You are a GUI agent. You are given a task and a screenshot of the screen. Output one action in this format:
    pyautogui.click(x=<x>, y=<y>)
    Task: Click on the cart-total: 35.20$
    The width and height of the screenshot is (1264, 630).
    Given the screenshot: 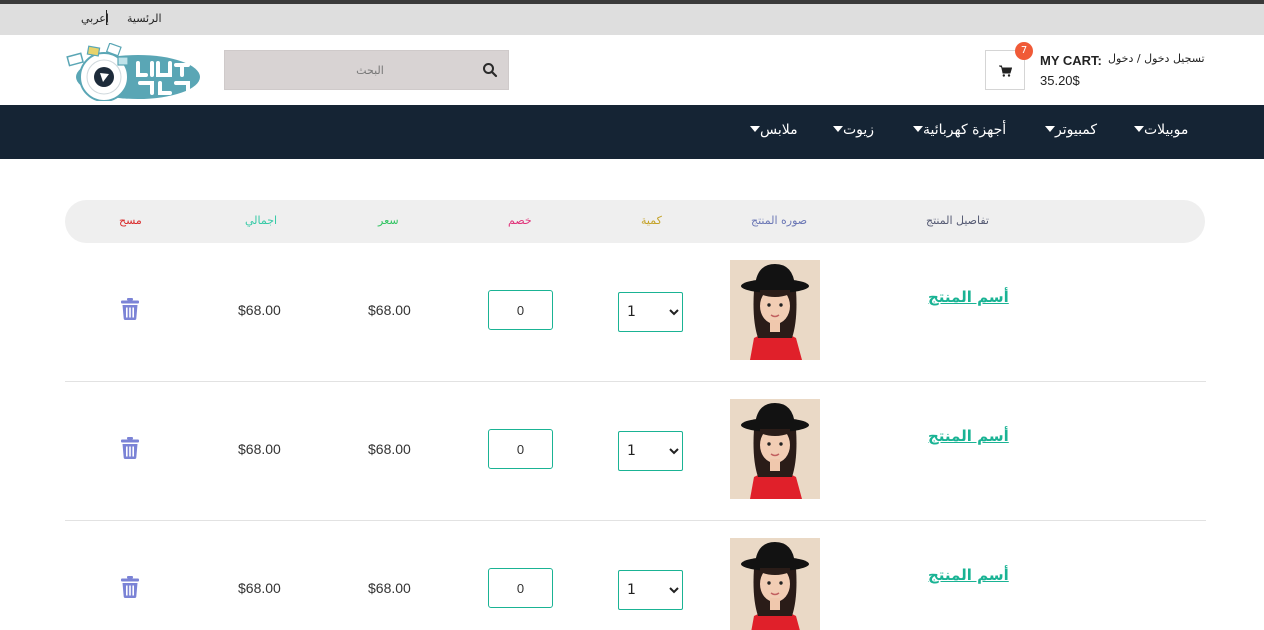 What is the action you would take?
    pyautogui.click(x=1060, y=80)
    